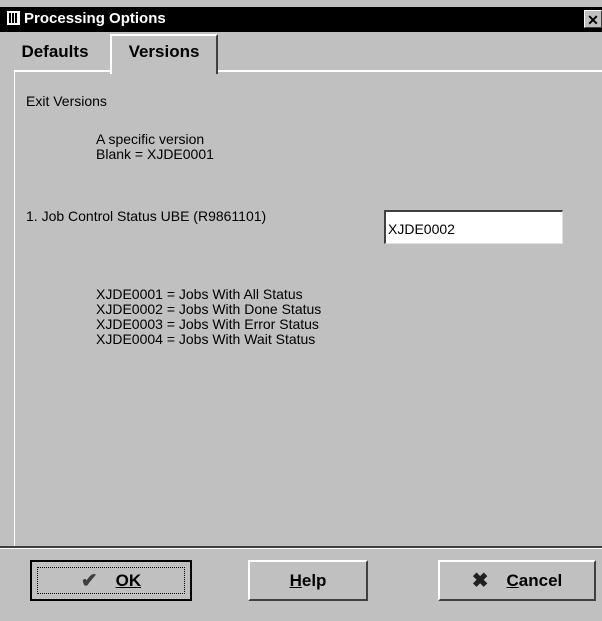  I want to click on field-label-job-control-status: 1. Job Control Status UBE (R9861101), so click(146, 216).